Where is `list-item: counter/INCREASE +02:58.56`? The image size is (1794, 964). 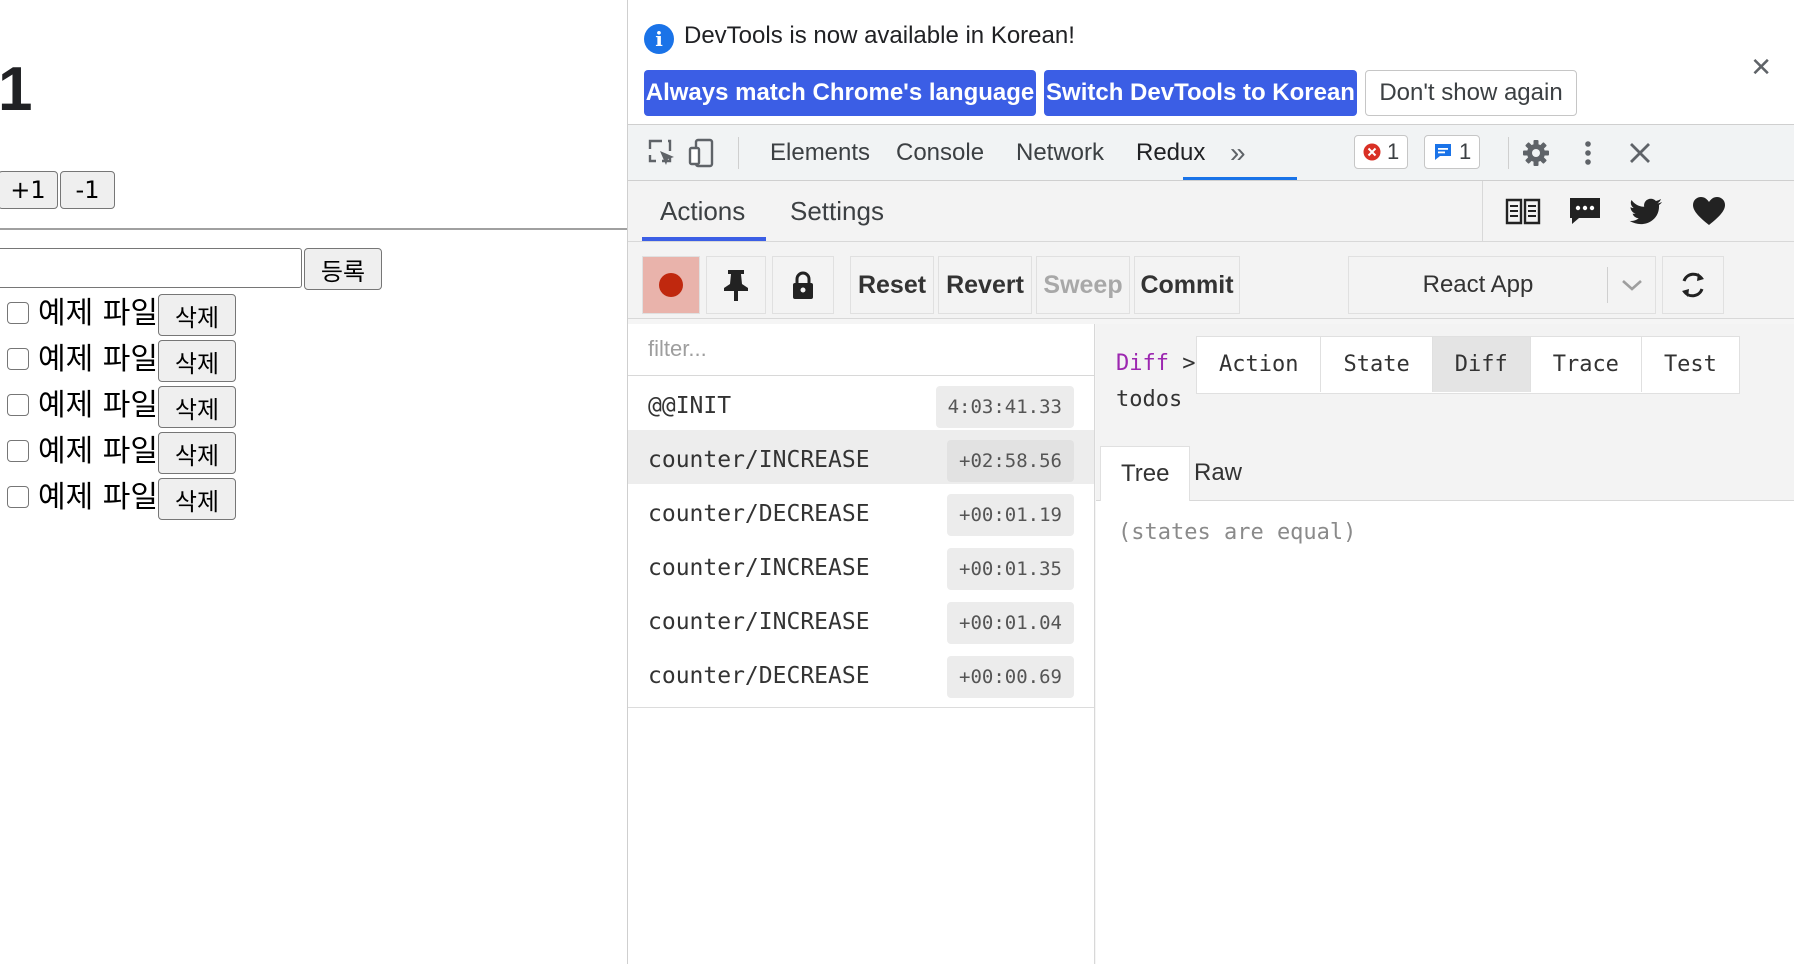
list-item: counter/INCREASE +02:58.56 is located at coordinates (861, 461).